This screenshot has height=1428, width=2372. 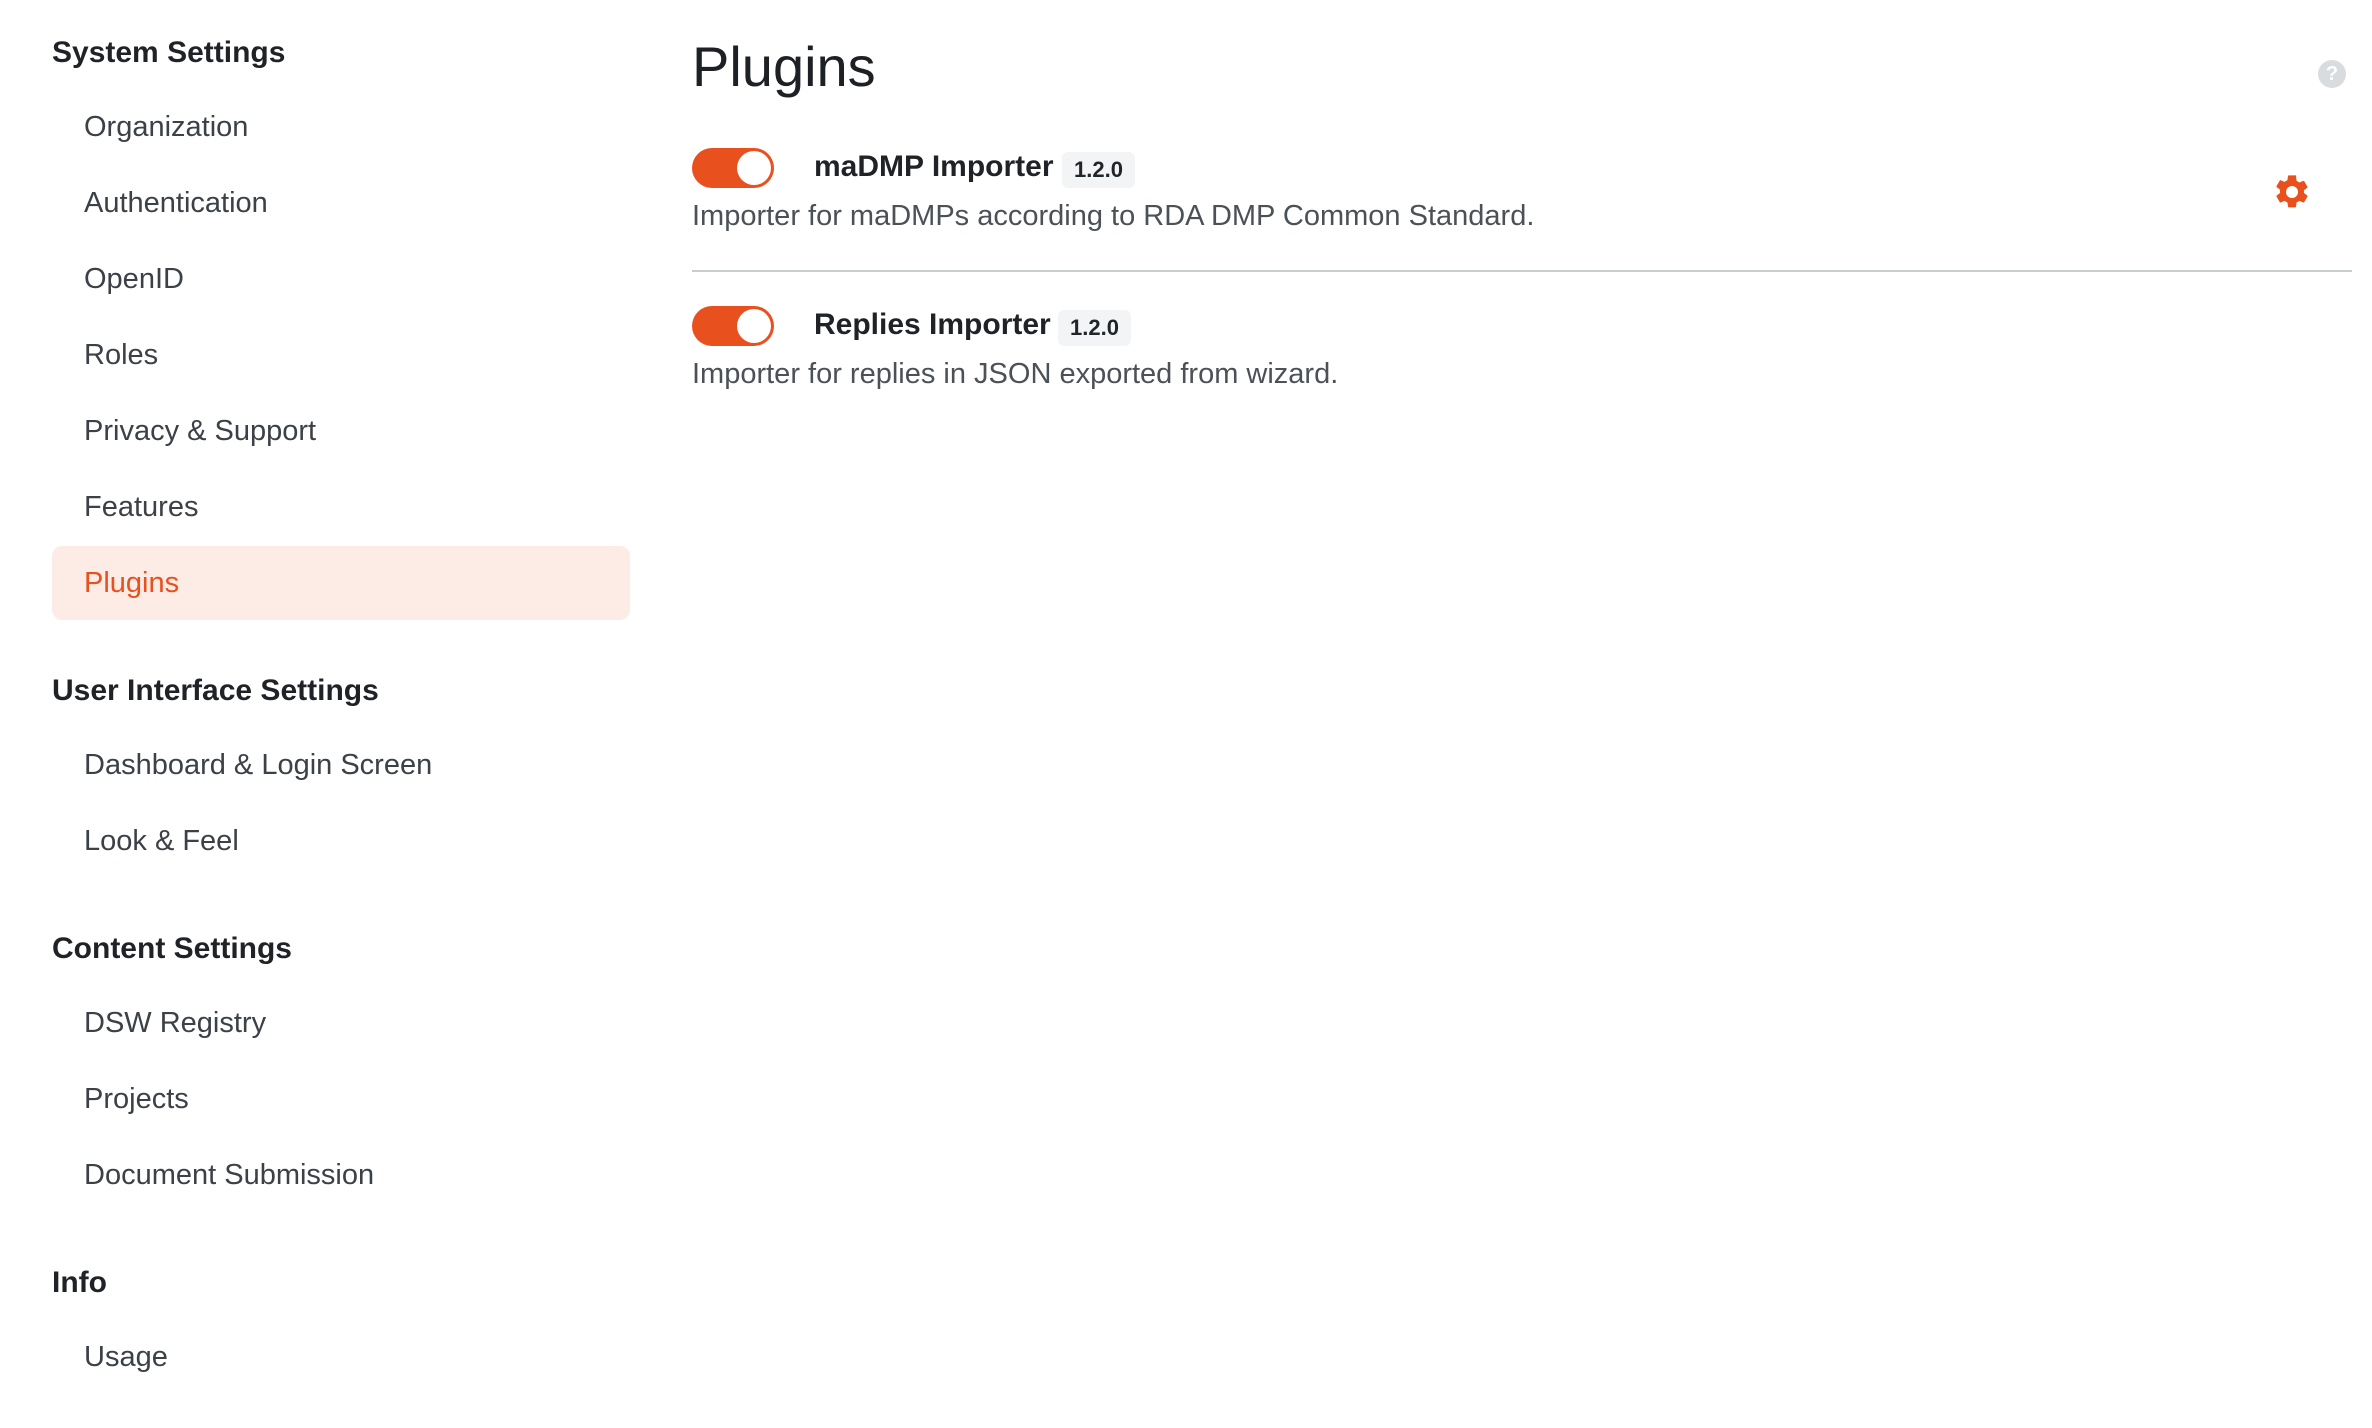 What do you see at coordinates (784, 66) in the screenshot?
I see `page-title: Plugins` at bounding box center [784, 66].